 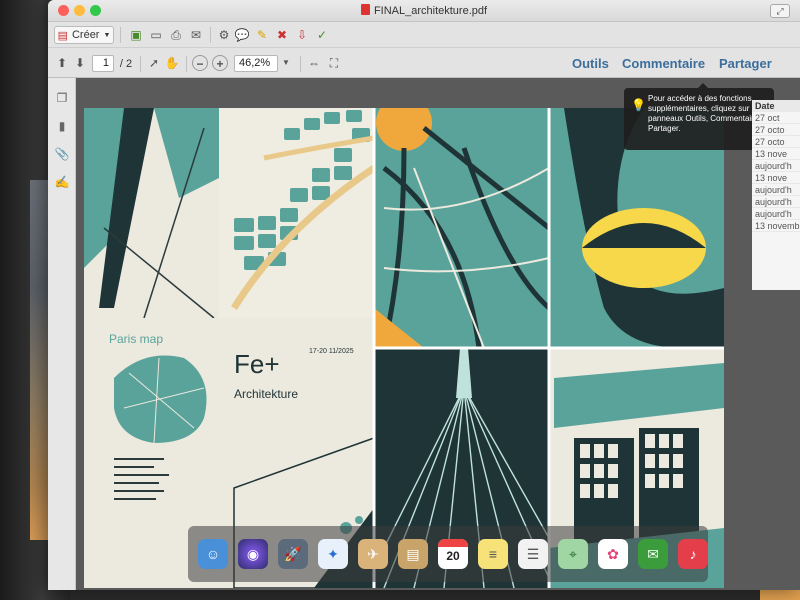 What do you see at coordinates (776, 226) in the screenshot?
I see `date-cell: 13 novemb` at bounding box center [776, 226].